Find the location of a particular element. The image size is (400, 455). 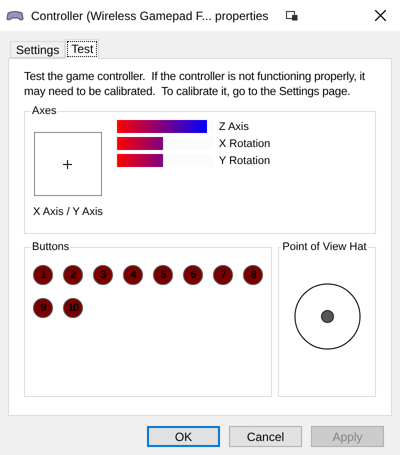

button-indicator: 1 is located at coordinates (43, 275).